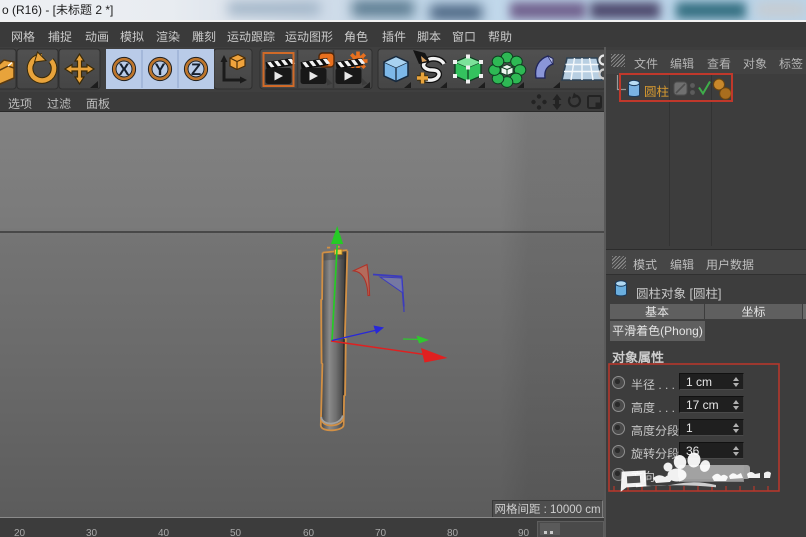  Describe the element at coordinates (196, 70) in the screenshot. I see `svg-text: Z` at that location.